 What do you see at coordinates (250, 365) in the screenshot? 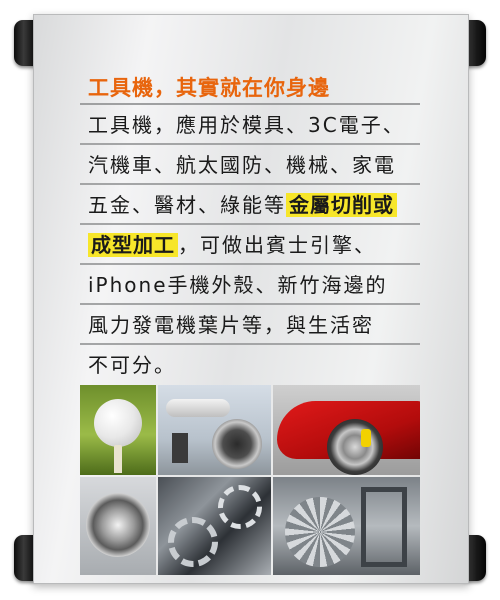
I see `body-line-7: 不可分。` at bounding box center [250, 365].